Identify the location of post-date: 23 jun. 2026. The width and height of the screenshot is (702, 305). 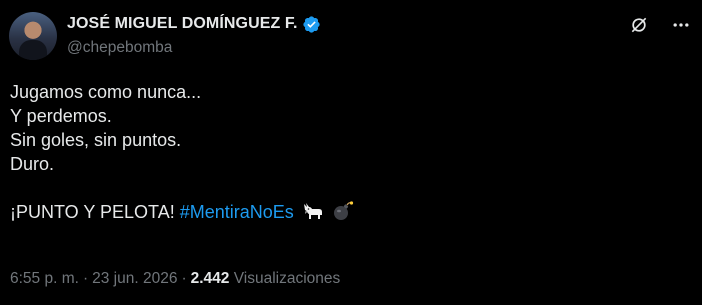
(134, 278).